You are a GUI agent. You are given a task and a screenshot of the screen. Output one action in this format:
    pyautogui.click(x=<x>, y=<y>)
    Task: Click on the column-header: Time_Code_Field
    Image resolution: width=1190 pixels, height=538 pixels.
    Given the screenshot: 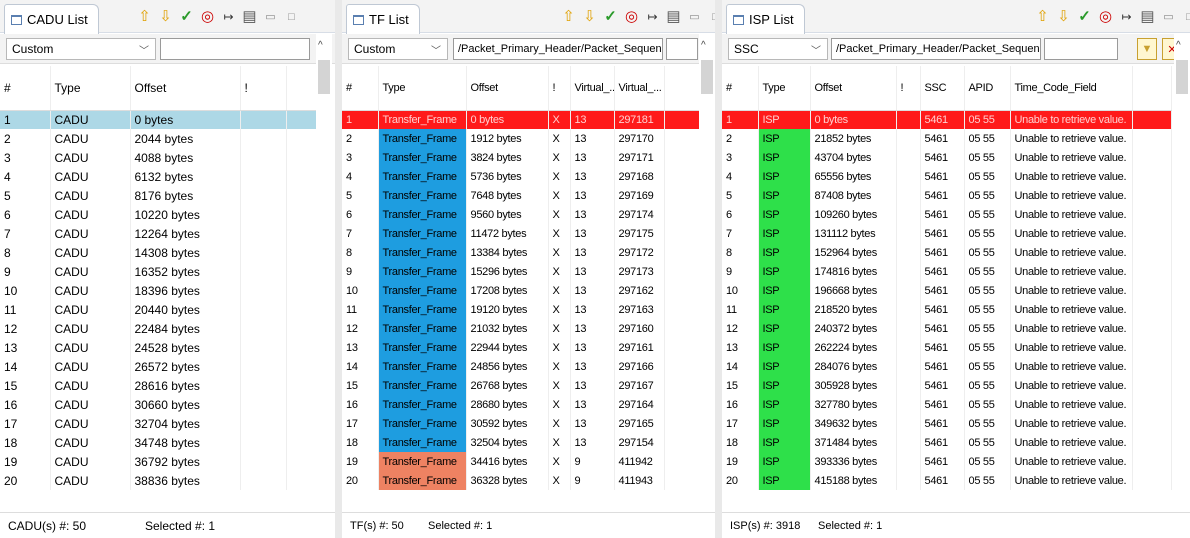 What is the action you would take?
    pyautogui.click(x=1071, y=88)
    